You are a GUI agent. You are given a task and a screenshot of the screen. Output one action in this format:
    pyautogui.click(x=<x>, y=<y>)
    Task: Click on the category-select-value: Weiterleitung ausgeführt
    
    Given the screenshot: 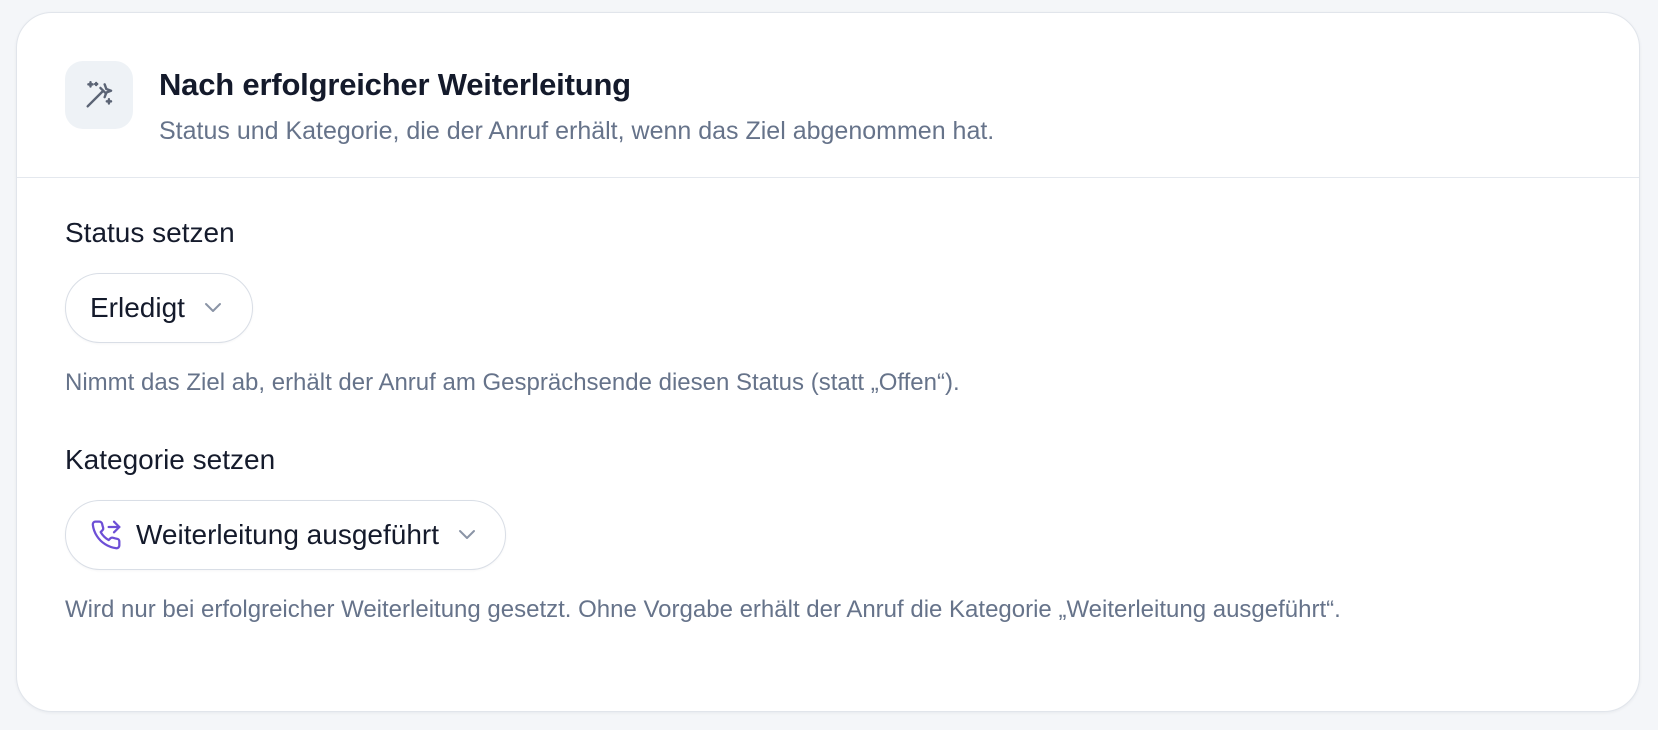 What is the action you would take?
    pyautogui.click(x=287, y=534)
    